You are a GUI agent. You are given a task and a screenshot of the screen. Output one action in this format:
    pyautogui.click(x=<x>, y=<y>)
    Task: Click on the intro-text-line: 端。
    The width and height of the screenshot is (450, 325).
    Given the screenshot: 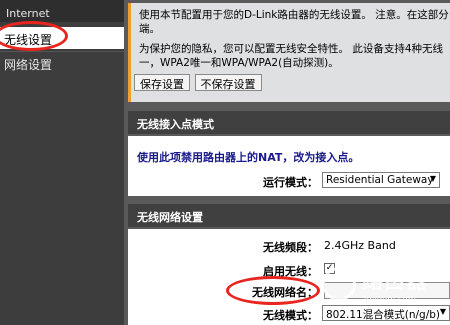 What is the action you would take?
    pyautogui.click(x=149, y=29)
    